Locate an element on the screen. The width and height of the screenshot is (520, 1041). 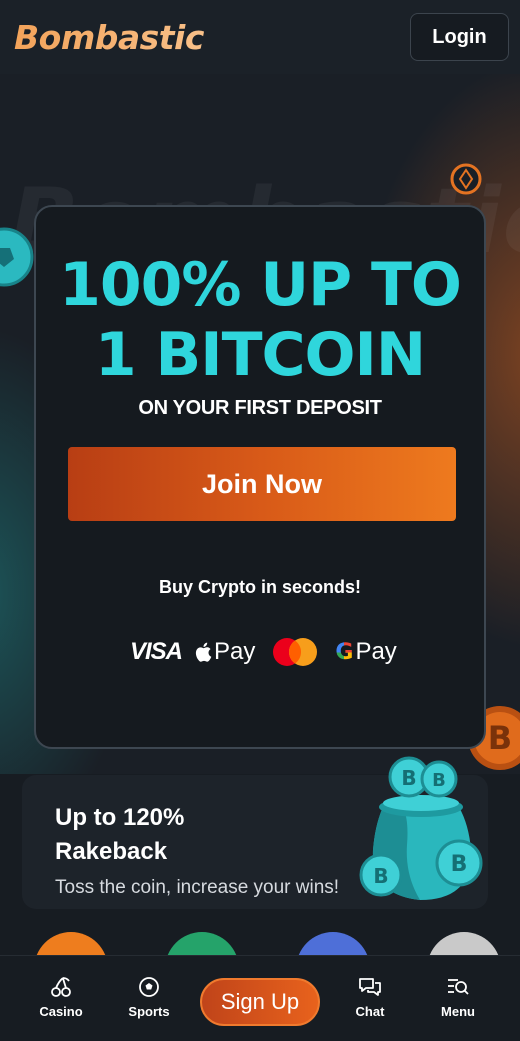
join-now-button: Join Now is located at coordinates (262, 484).